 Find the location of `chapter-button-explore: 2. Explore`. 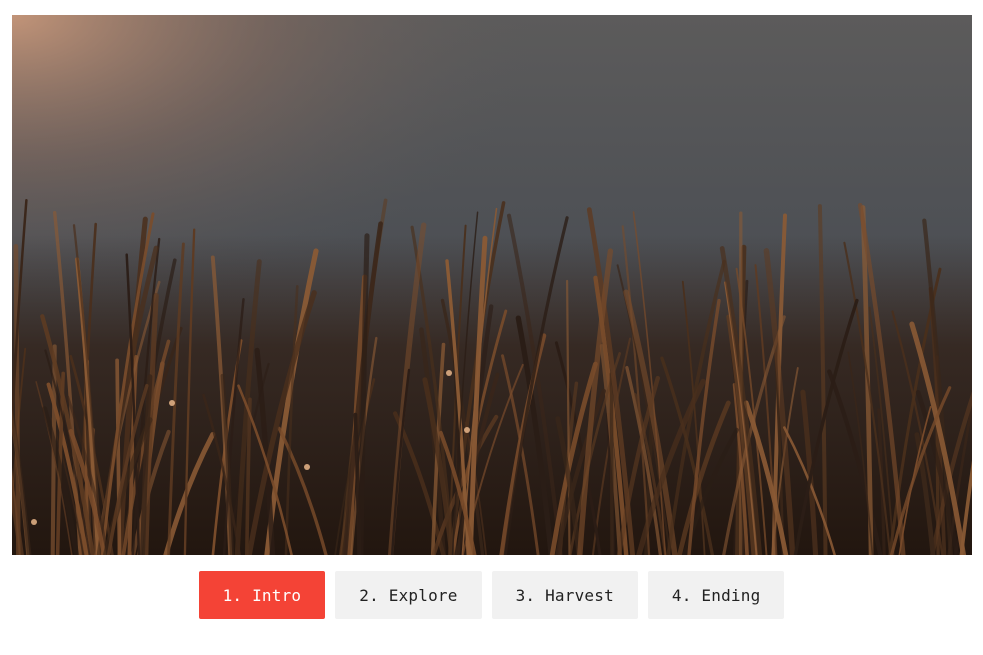

chapter-button-explore: 2. Explore is located at coordinates (408, 595).